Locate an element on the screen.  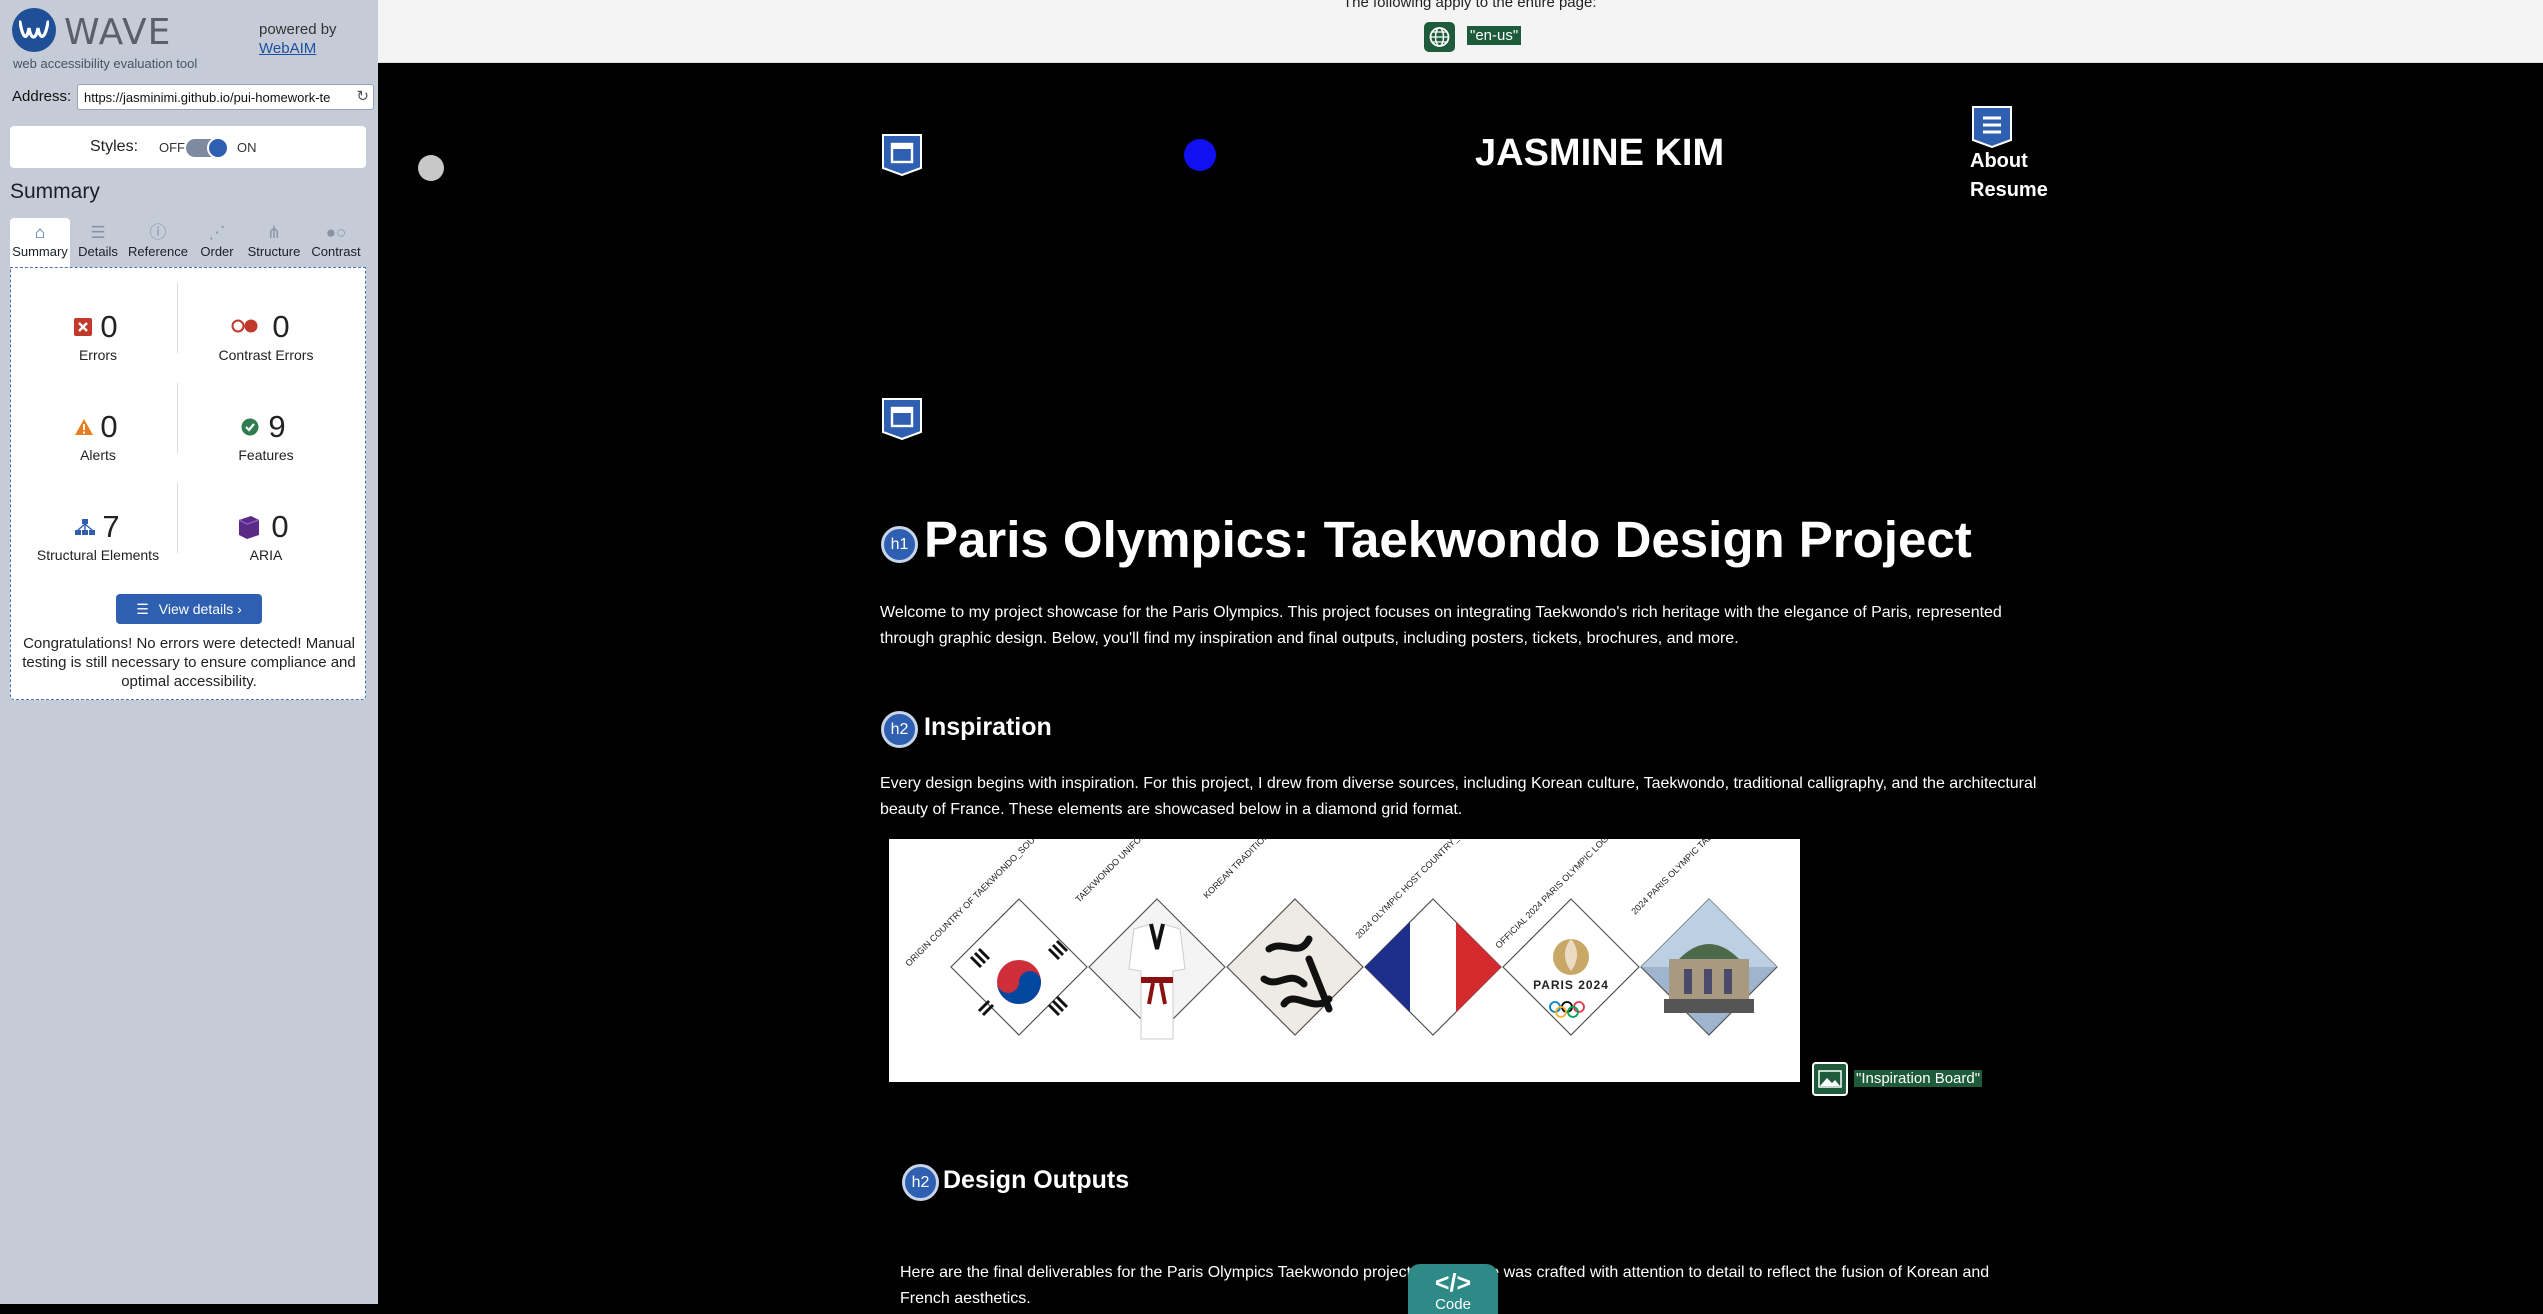
nav-link-about: About is located at coordinates (1999, 161).